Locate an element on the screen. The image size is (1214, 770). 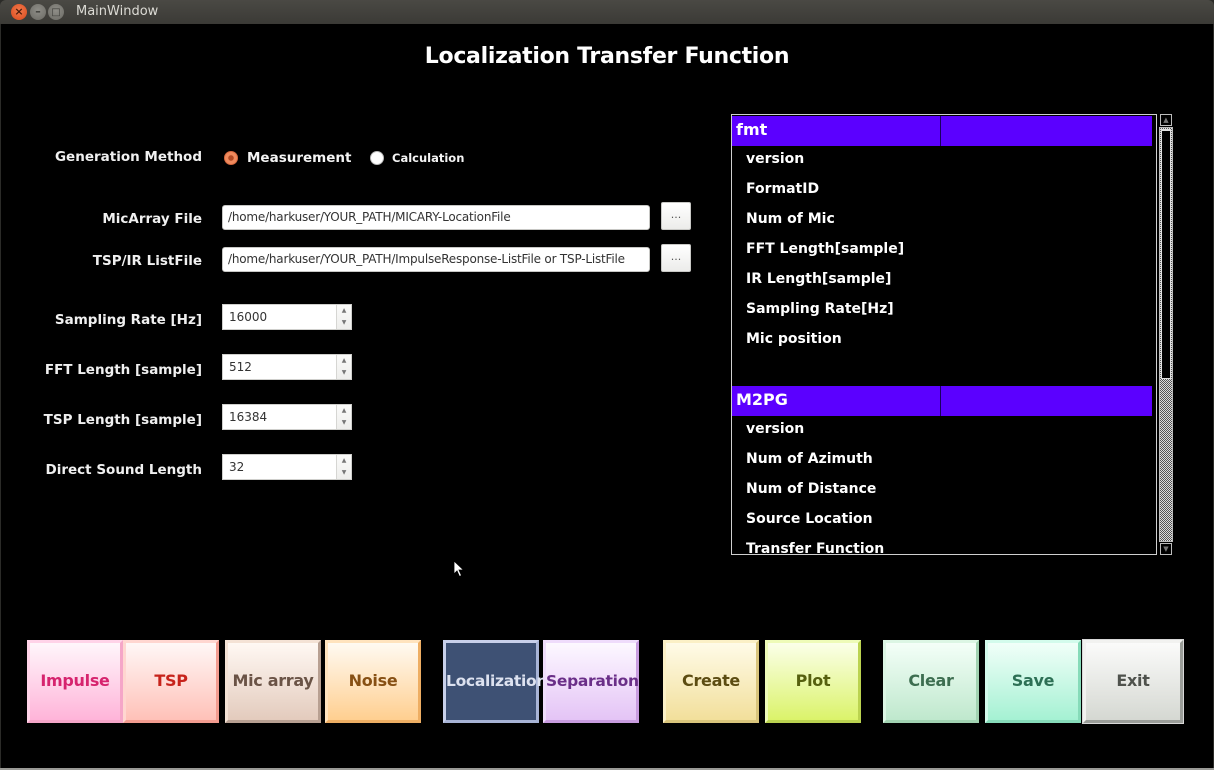
window-minimize-button: – is located at coordinates (38, 12).